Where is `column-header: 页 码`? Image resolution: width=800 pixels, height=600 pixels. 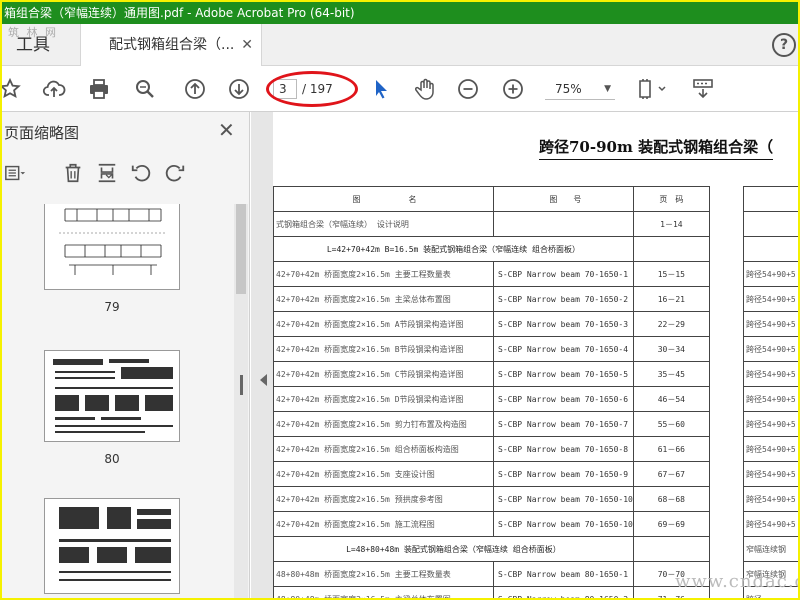 column-header: 页 码 is located at coordinates (671, 199).